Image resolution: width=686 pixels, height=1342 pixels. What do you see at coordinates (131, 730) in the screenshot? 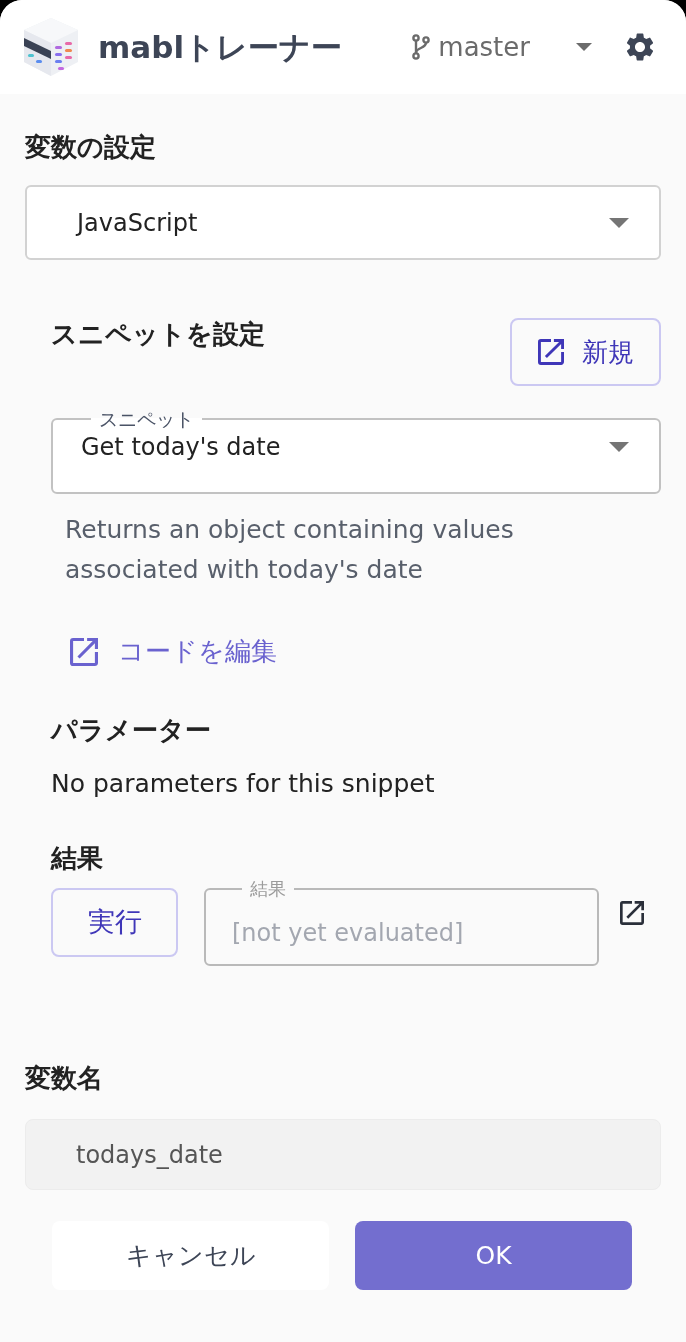
I see `parameters-title: パラメーター` at bounding box center [131, 730].